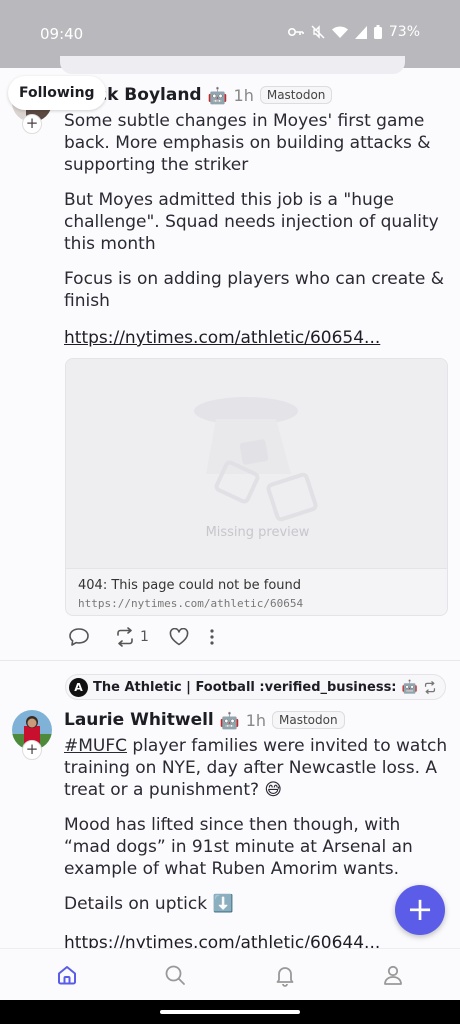 Image resolution: width=460 pixels, height=1024 pixels. What do you see at coordinates (377, 32) in the screenshot?
I see `battery-icon` at bounding box center [377, 32].